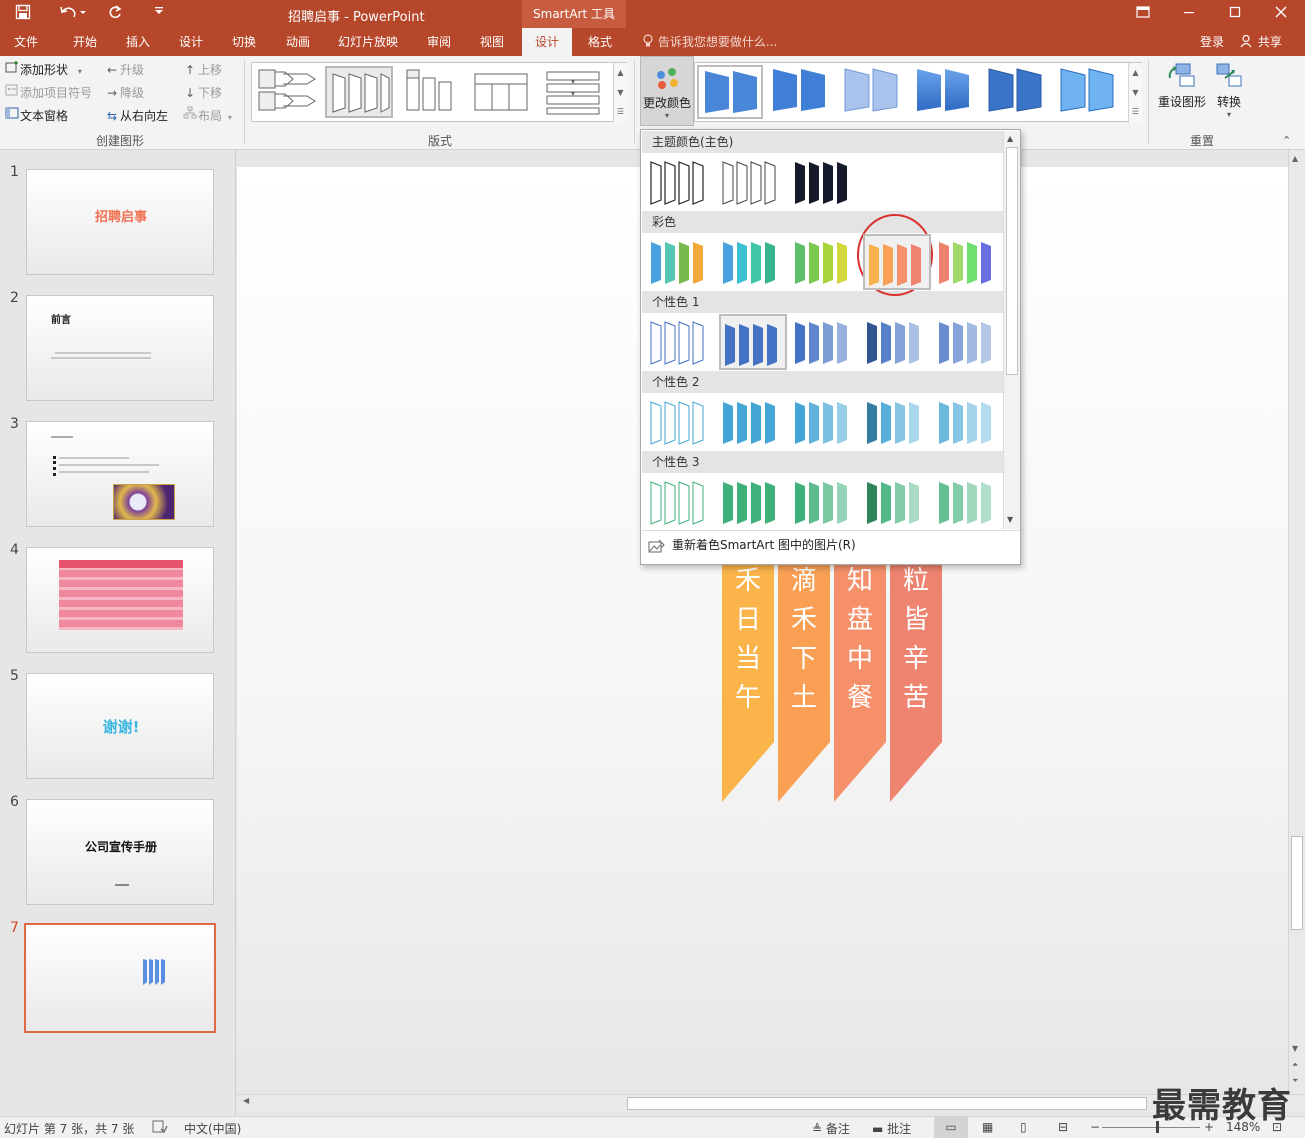  What do you see at coordinates (298, 42) in the screenshot?
I see `tab-animations: 动画` at bounding box center [298, 42].